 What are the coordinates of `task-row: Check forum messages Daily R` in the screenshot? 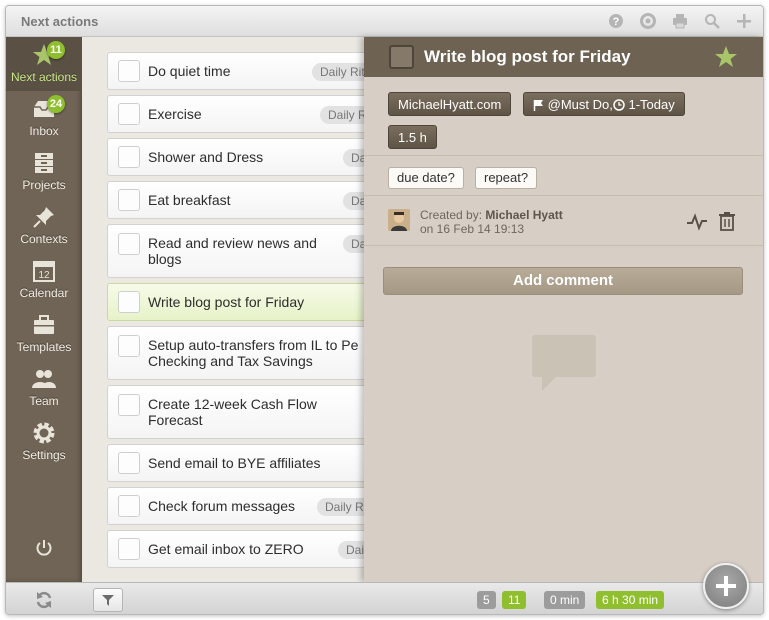 It's located at (235, 506).